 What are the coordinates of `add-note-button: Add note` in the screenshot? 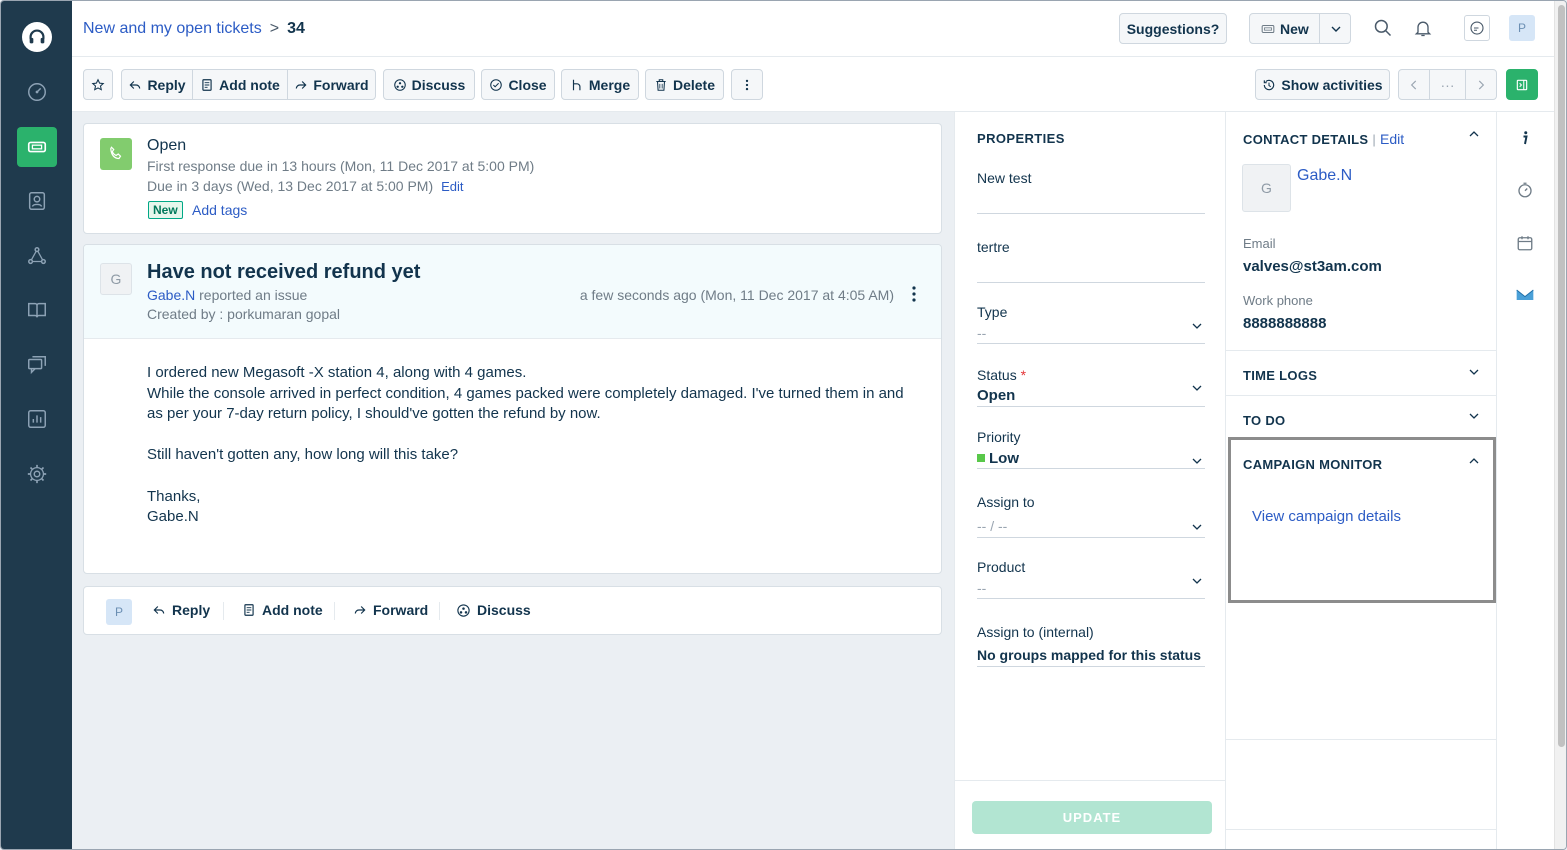 It's located at (240, 84).